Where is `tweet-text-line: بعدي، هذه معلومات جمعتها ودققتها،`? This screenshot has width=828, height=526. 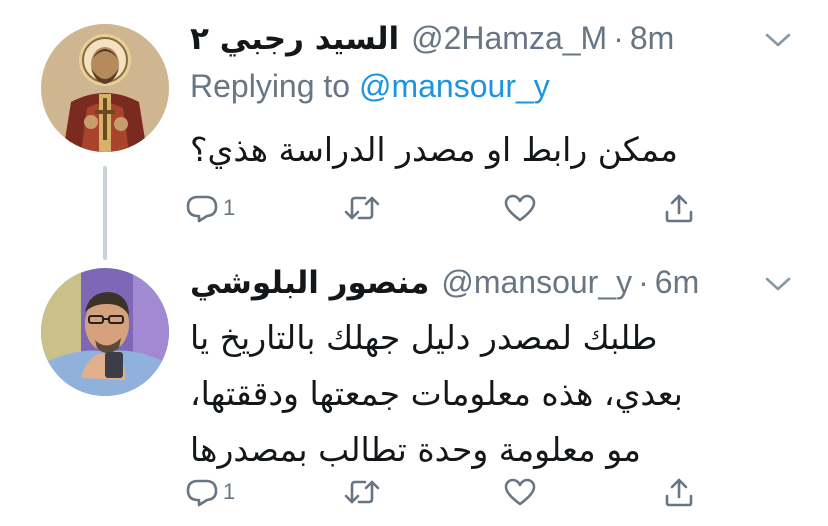
tweet-text-line: بعدي، هذه معلومات جمعتها ودققتها، is located at coordinates (436, 393).